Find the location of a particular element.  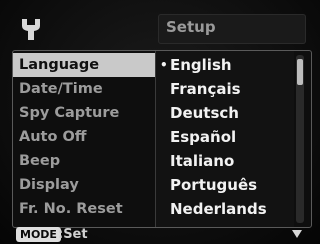

set-action-label: :Set is located at coordinates (73, 234).